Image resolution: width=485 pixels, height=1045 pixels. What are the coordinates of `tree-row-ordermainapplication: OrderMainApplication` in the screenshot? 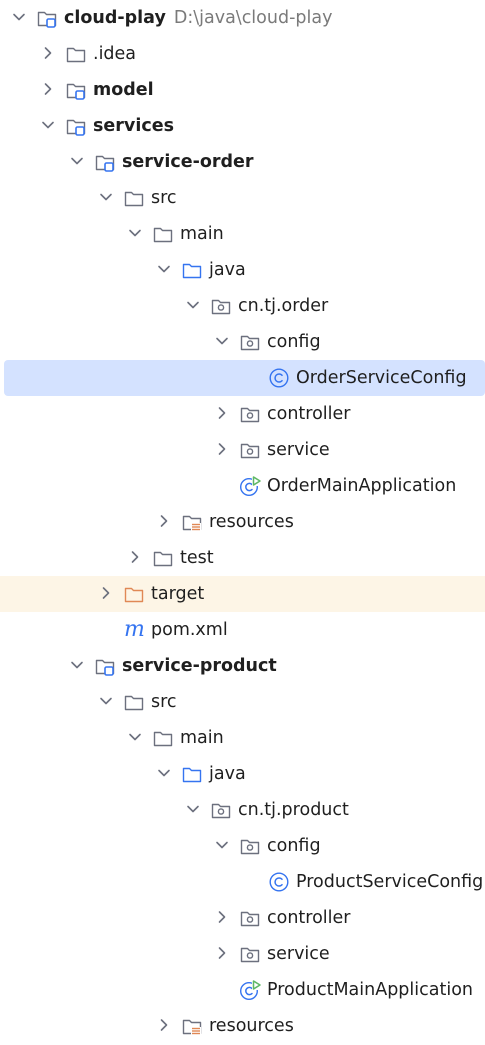 It's located at (242, 486).